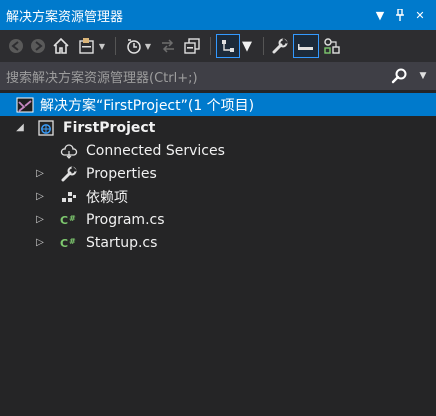  What do you see at coordinates (134, 46) in the screenshot?
I see `clock-icon` at bounding box center [134, 46].